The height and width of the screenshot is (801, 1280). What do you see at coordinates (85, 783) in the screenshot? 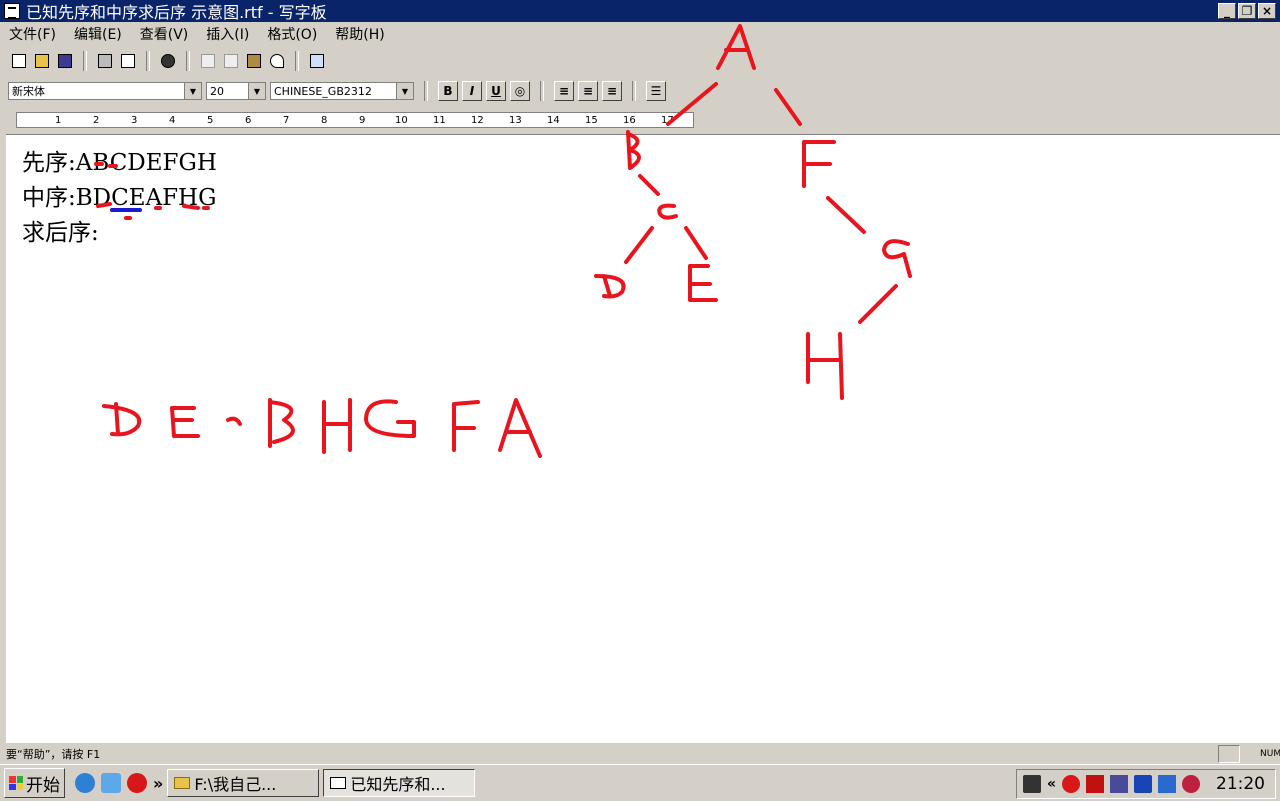
I see `internet-explorer-icon` at bounding box center [85, 783].